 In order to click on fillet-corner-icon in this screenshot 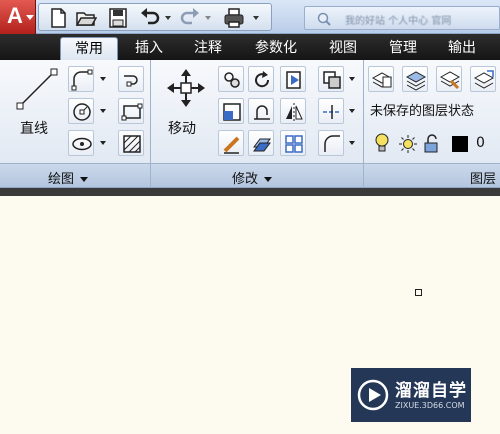, I will do `click(332, 143)`.